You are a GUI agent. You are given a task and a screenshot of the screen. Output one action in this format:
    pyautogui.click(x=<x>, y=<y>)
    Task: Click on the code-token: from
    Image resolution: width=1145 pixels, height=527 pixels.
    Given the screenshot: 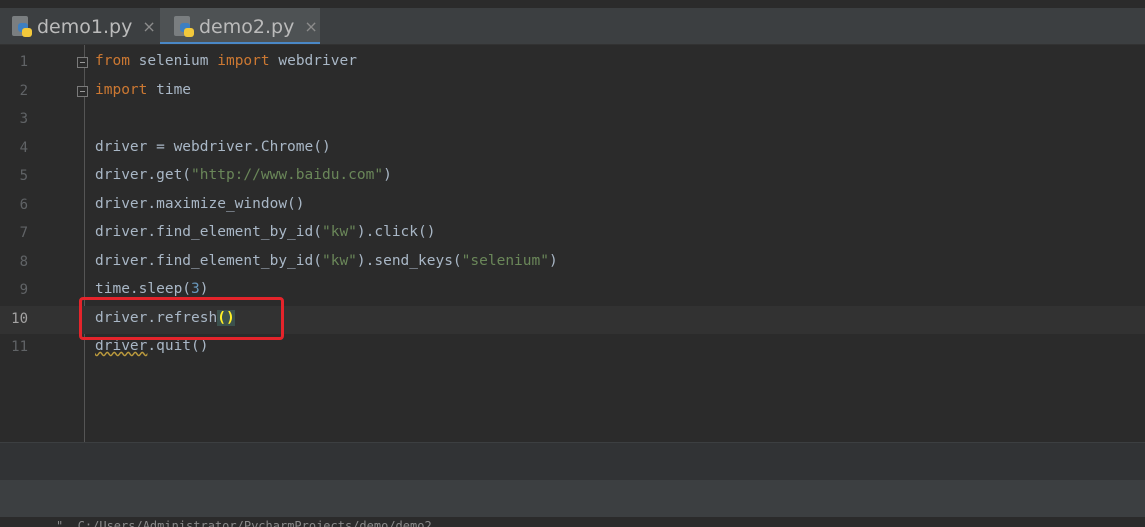 What is the action you would take?
    pyautogui.click(x=112, y=61)
    